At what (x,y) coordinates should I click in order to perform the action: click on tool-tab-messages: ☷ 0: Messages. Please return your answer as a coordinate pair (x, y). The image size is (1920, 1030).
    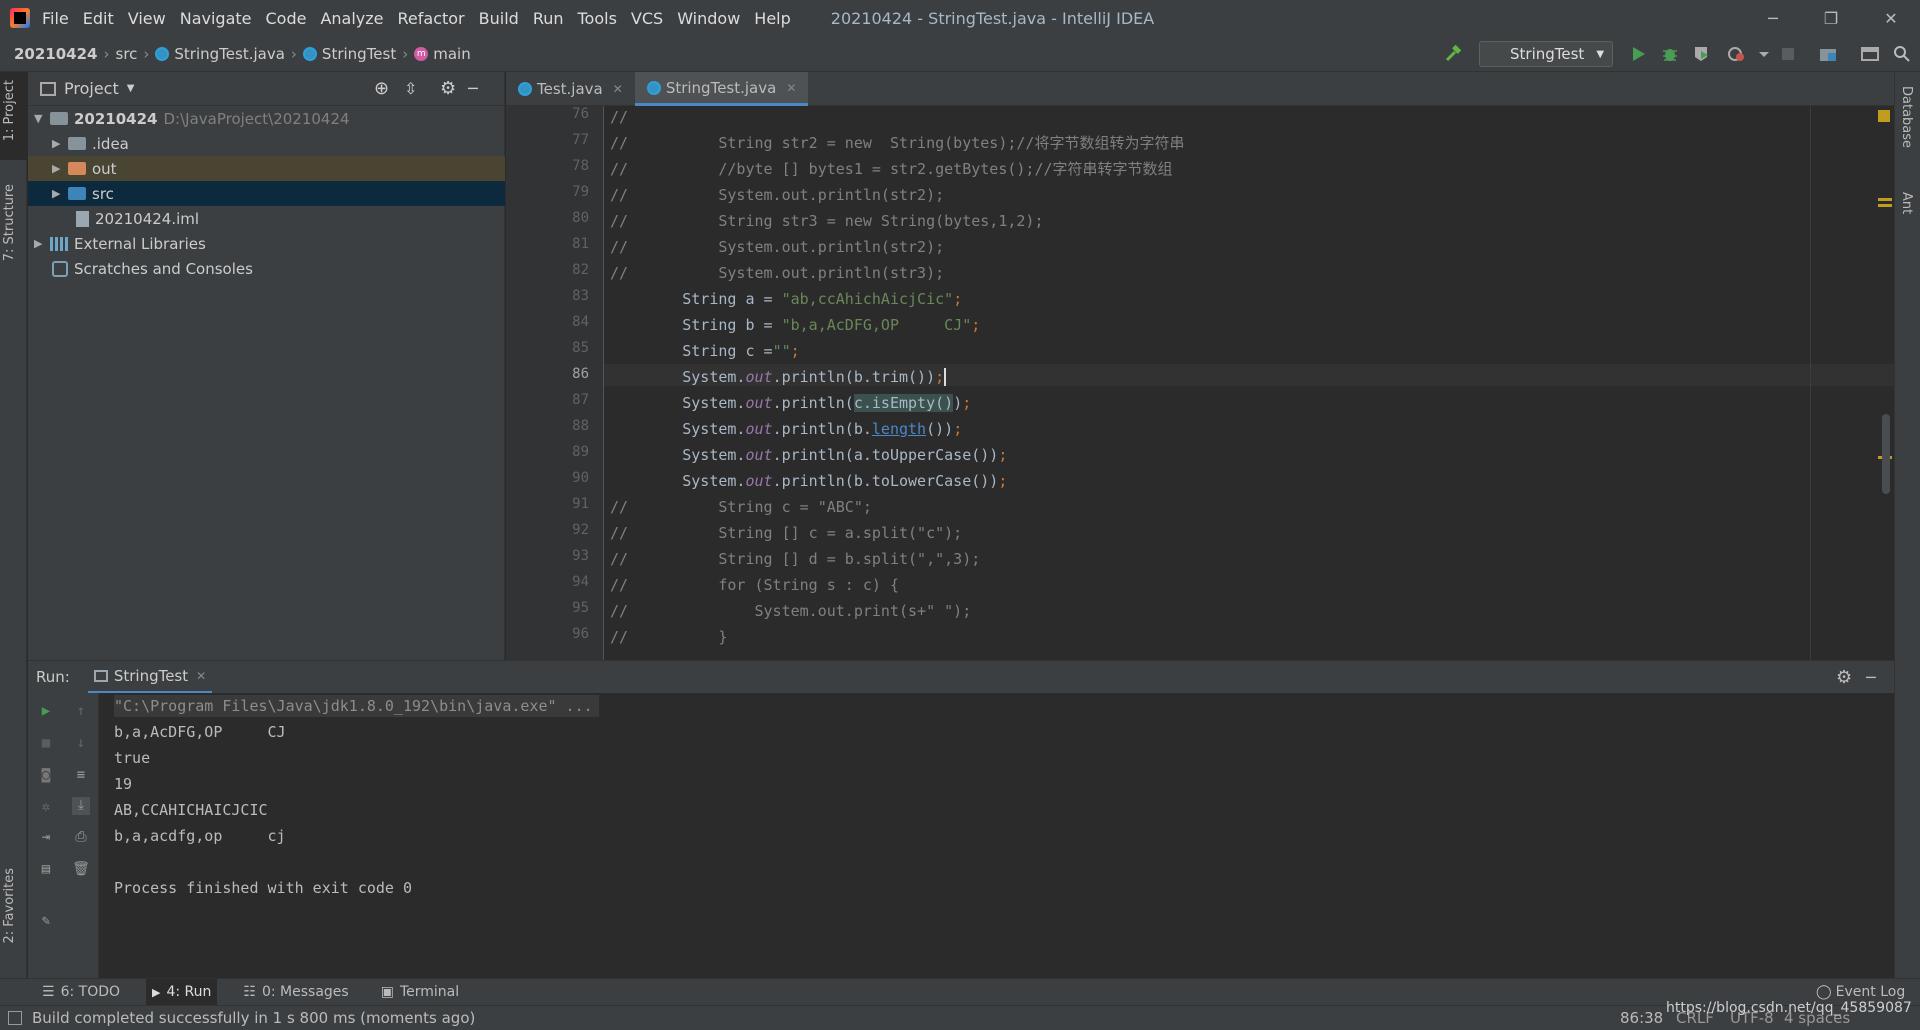
    Looking at the image, I should click on (295, 992).